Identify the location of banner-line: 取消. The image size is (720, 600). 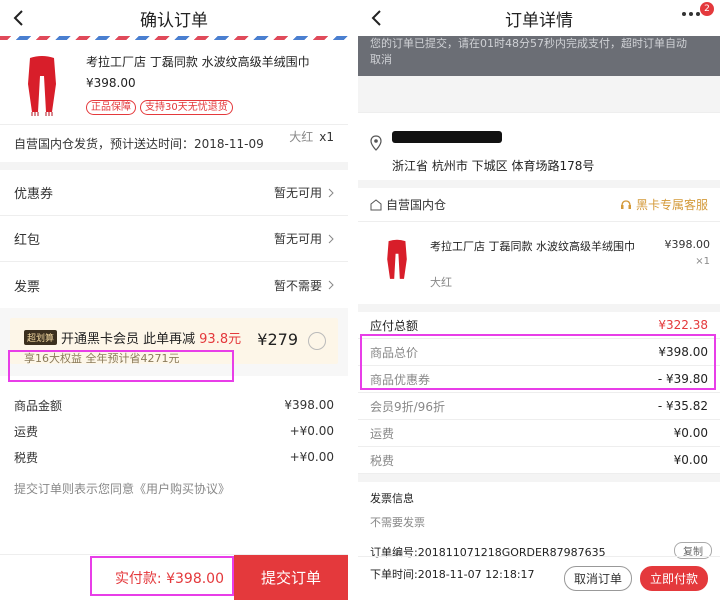
(381, 59).